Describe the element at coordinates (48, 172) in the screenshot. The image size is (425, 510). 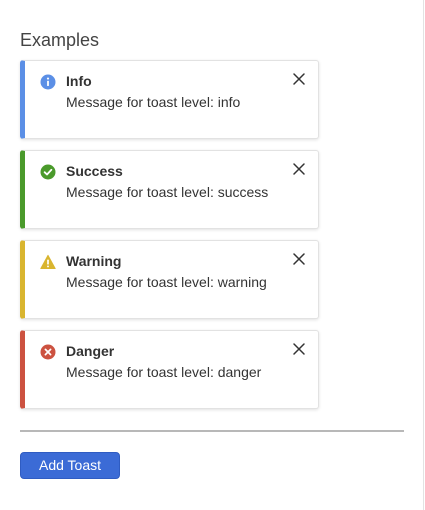
I see `check-circle-icon` at that location.